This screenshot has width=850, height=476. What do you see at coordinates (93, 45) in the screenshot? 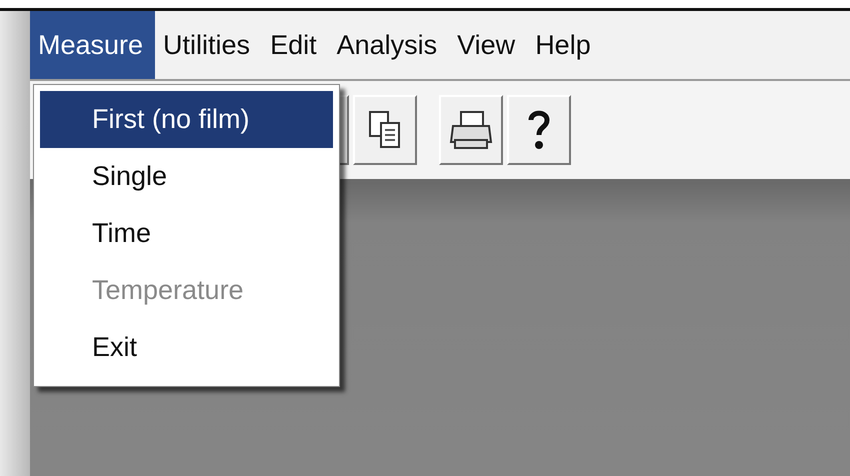
I see `menu-bar-item: Measure` at bounding box center [93, 45].